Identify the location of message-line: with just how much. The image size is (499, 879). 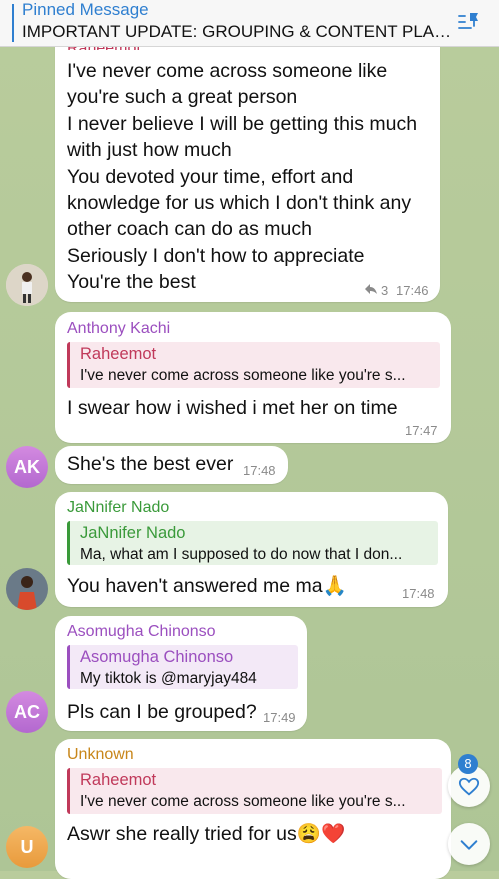
(149, 150).